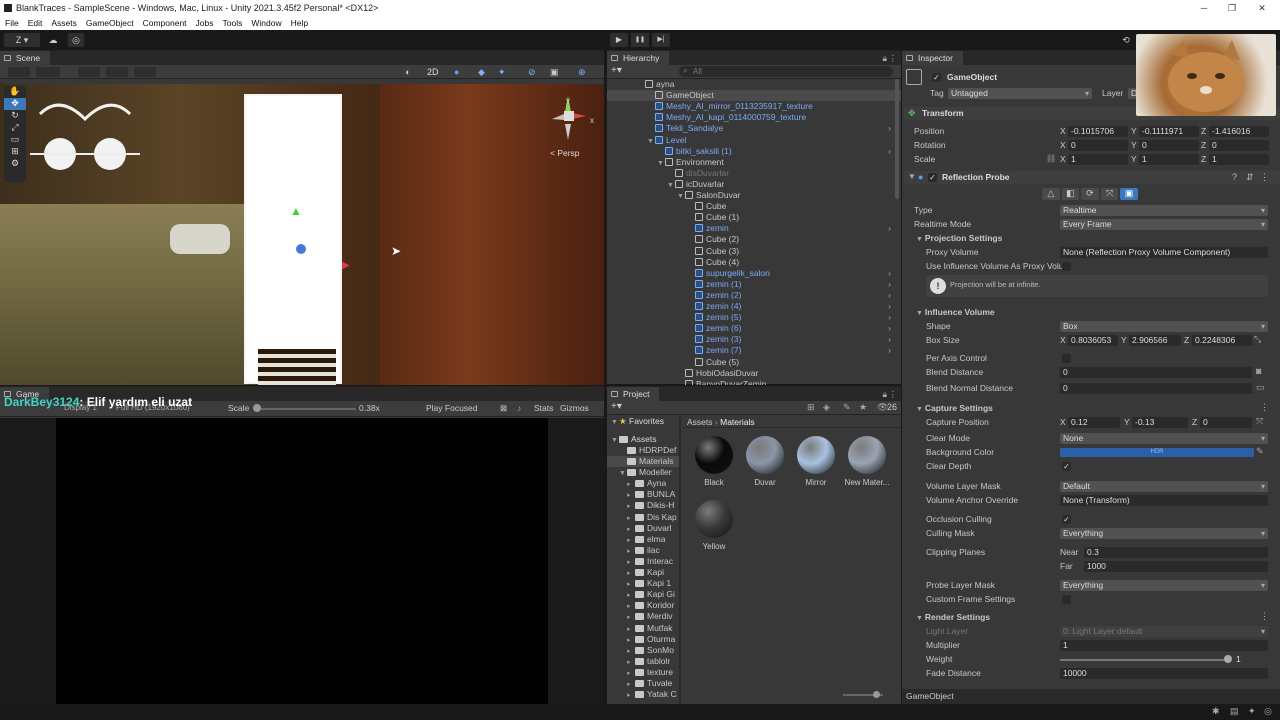 This screenshot has width=1280, height=720. I want to click on audio-toggle-icon: ♪, so click(519, 408).